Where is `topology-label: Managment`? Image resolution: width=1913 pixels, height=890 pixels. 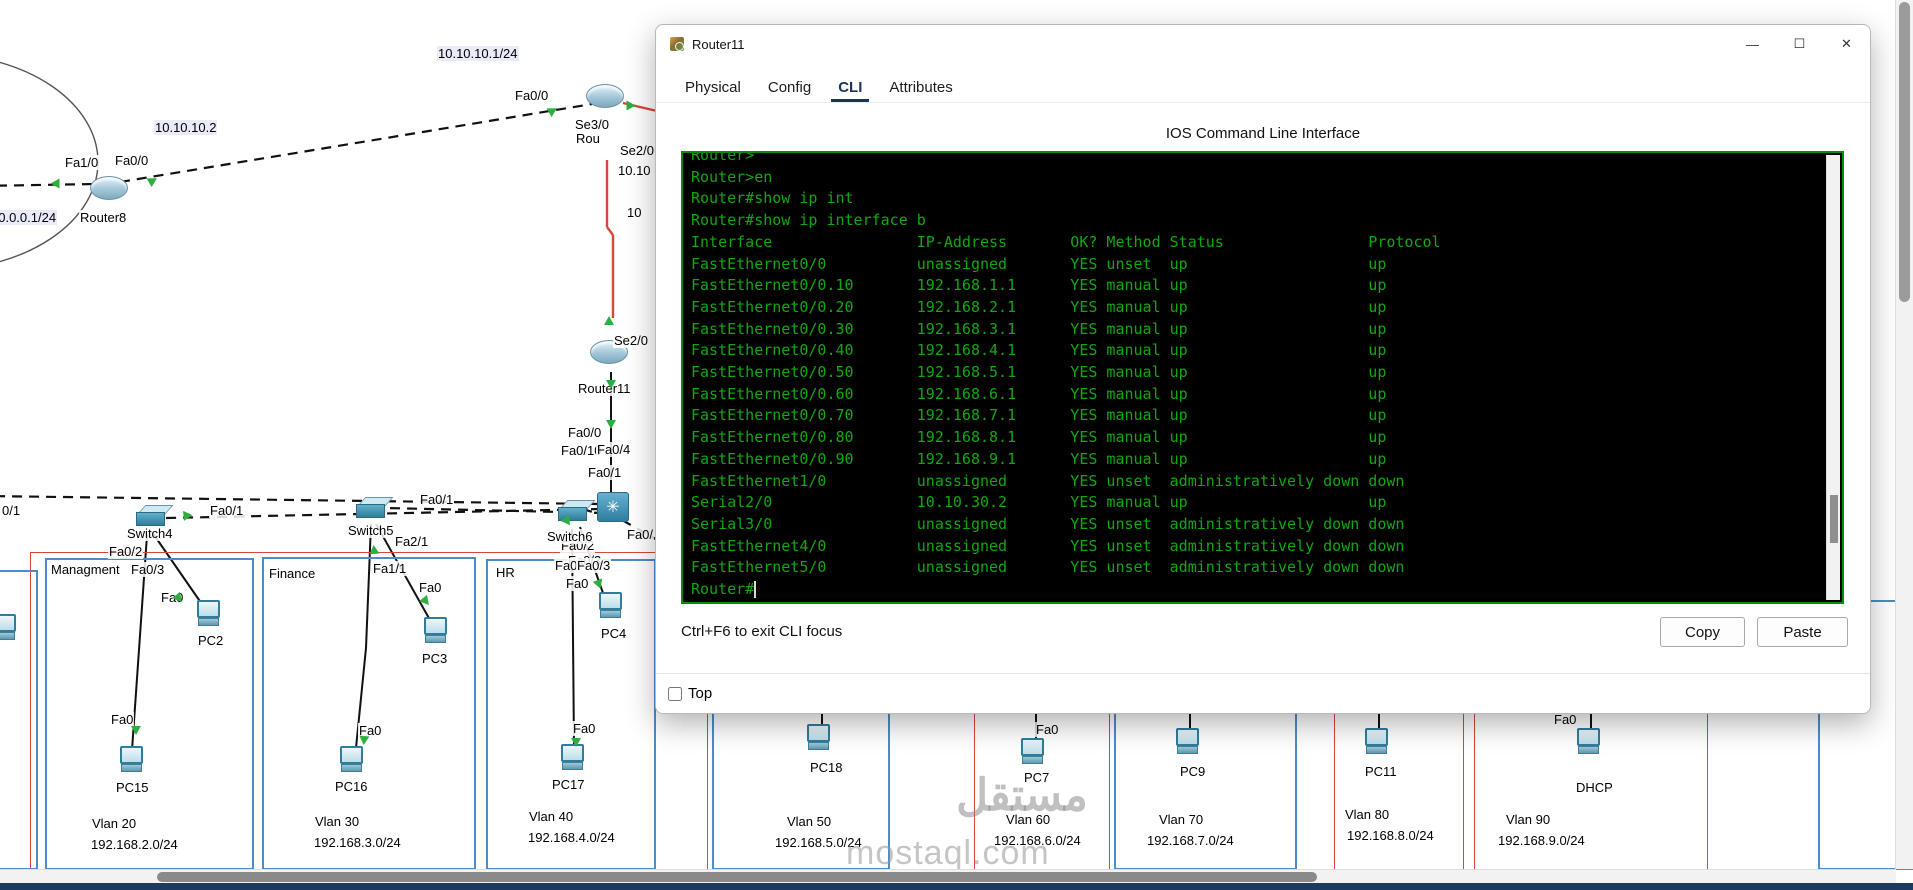 topology-label: Managment is located at coordinates (85, 569).